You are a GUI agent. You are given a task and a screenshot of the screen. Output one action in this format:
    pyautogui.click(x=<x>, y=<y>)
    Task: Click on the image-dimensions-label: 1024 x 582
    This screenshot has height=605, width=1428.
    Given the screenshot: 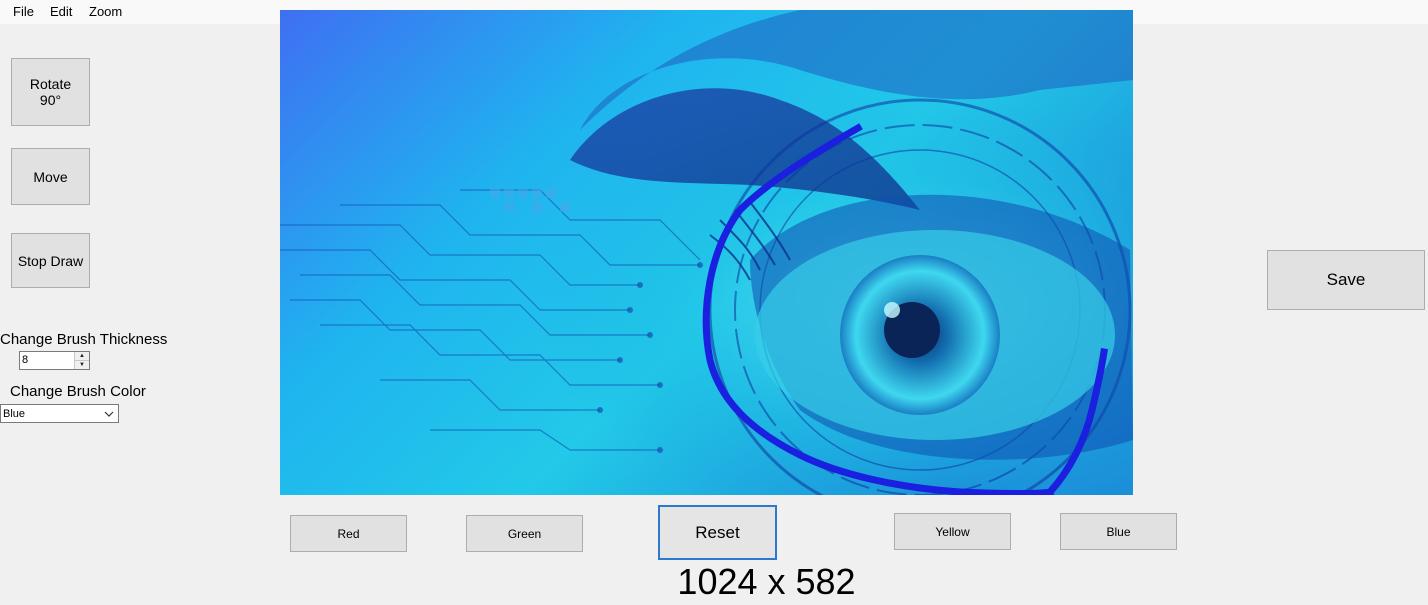 What is the action you would take?
    pyautogui.click(x=766, y=581)
    